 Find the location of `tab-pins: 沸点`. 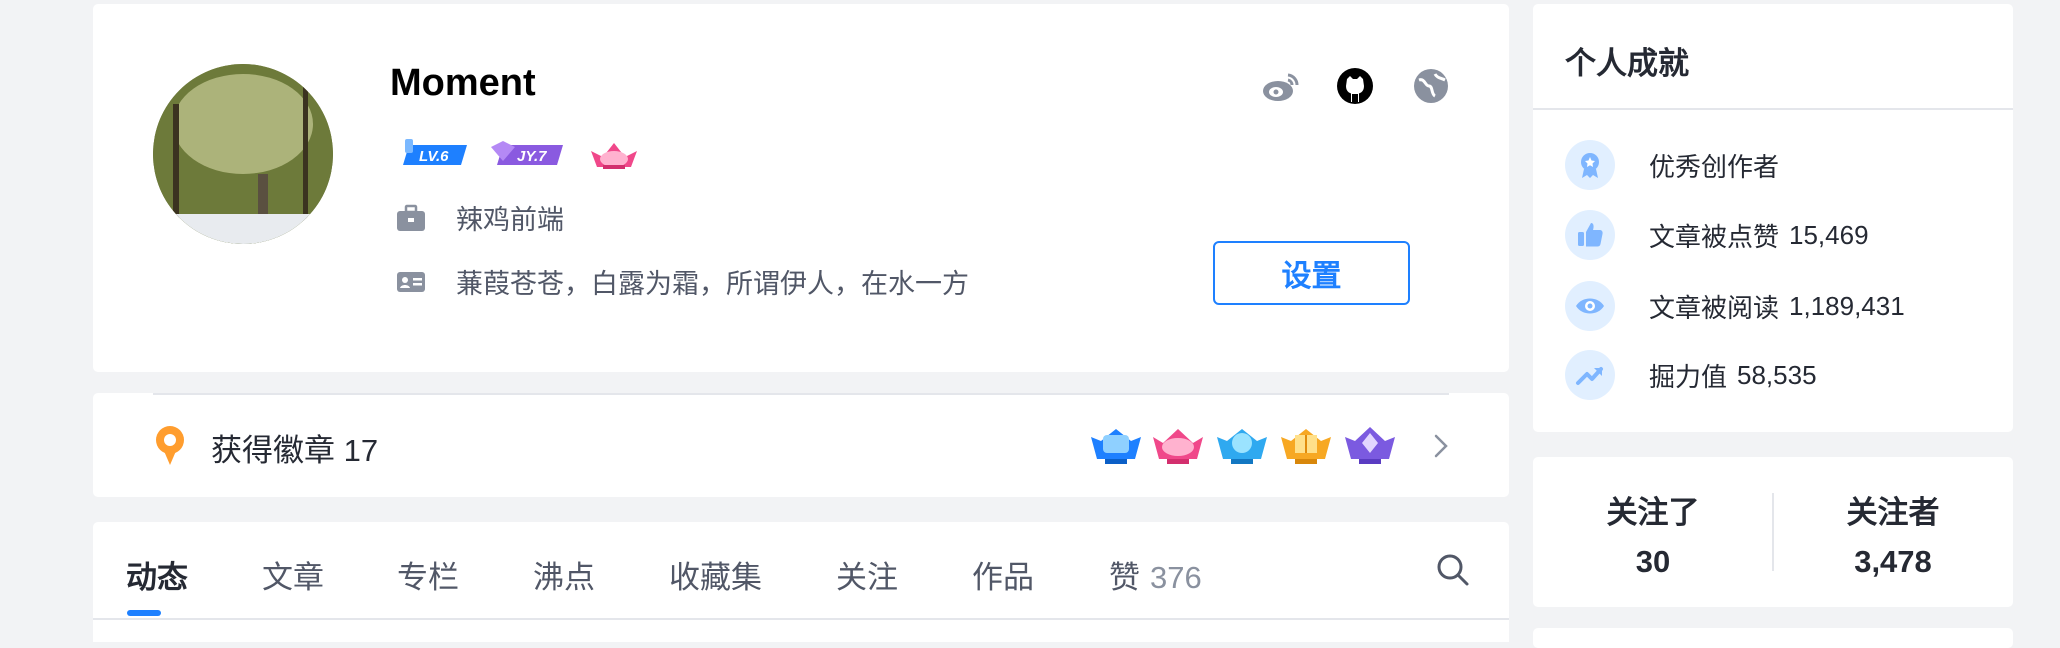

tab-pins: 沸点 is located at coordinates (564, 574).